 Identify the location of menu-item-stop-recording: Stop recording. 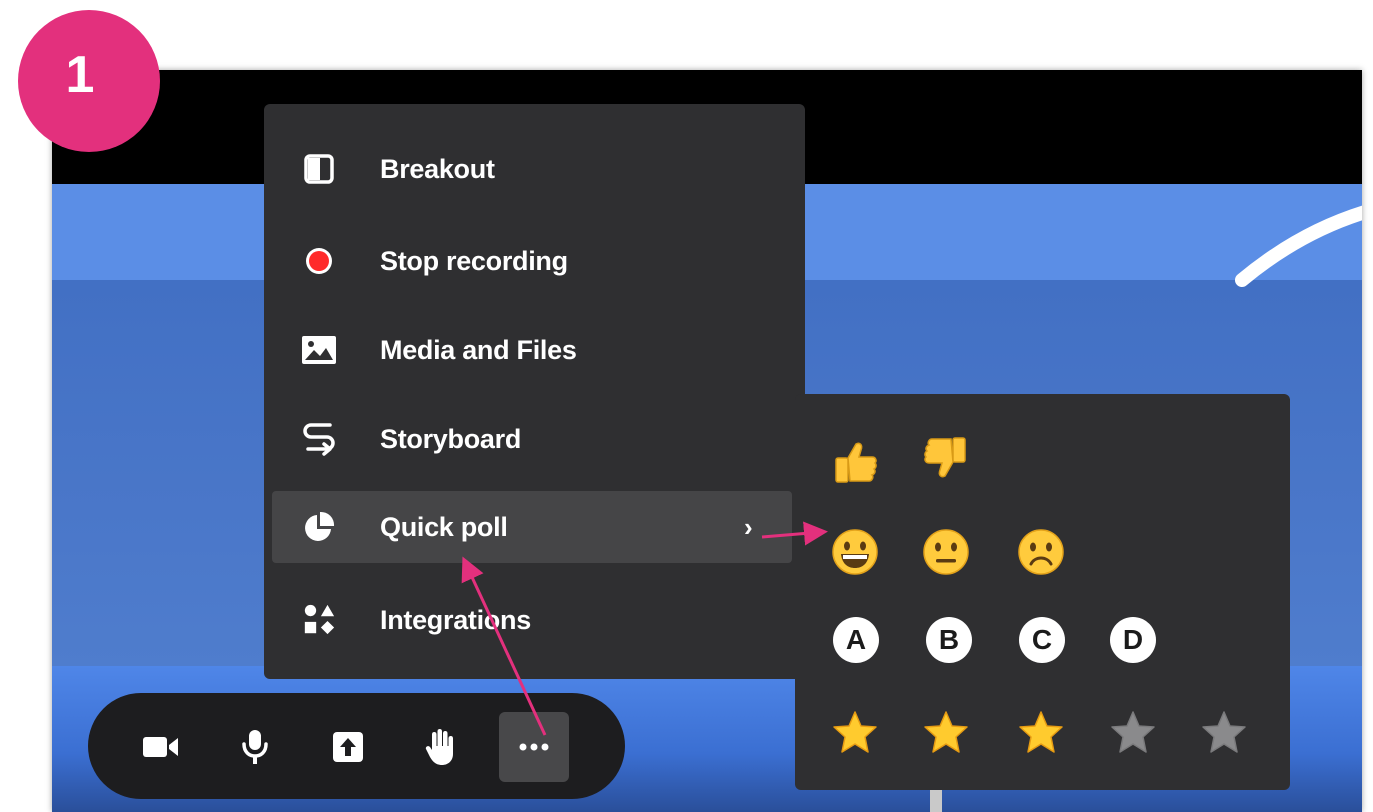
(532, 261).